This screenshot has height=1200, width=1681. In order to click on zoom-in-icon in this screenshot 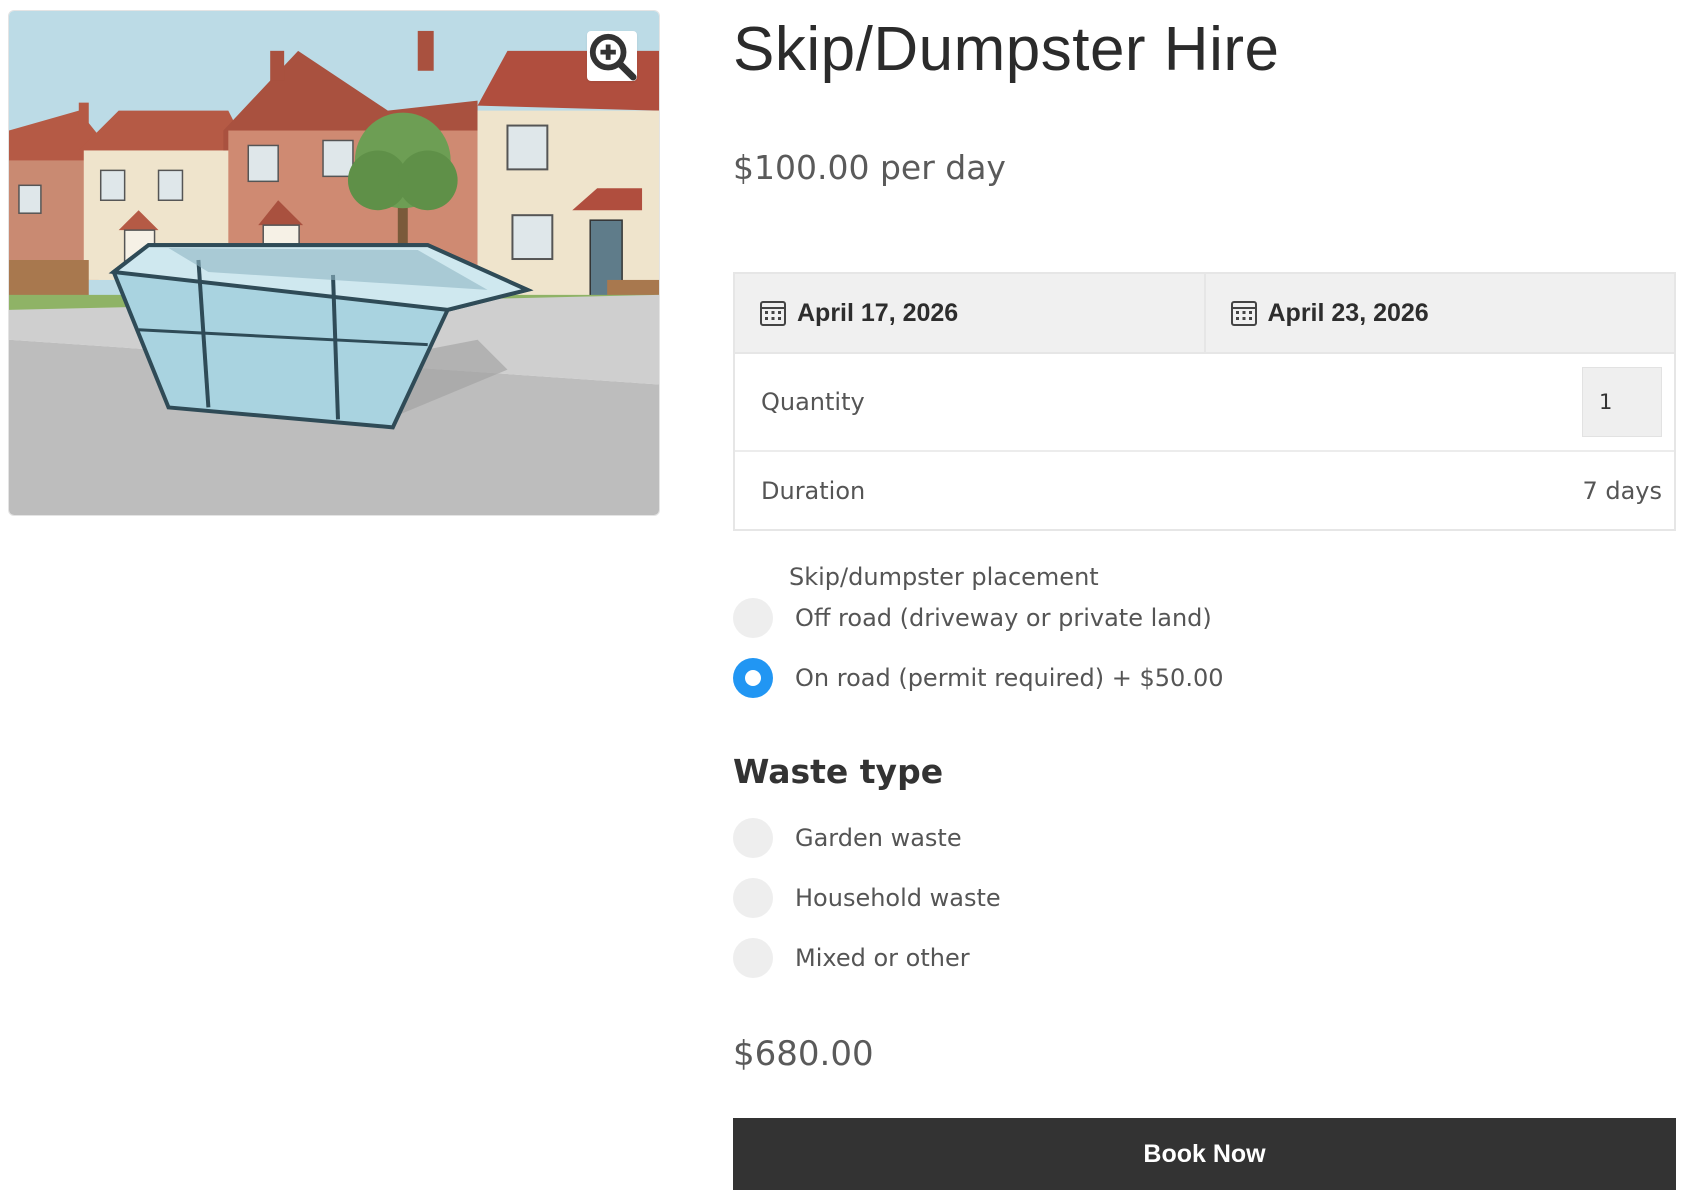, I will do `click(613, 57)`.